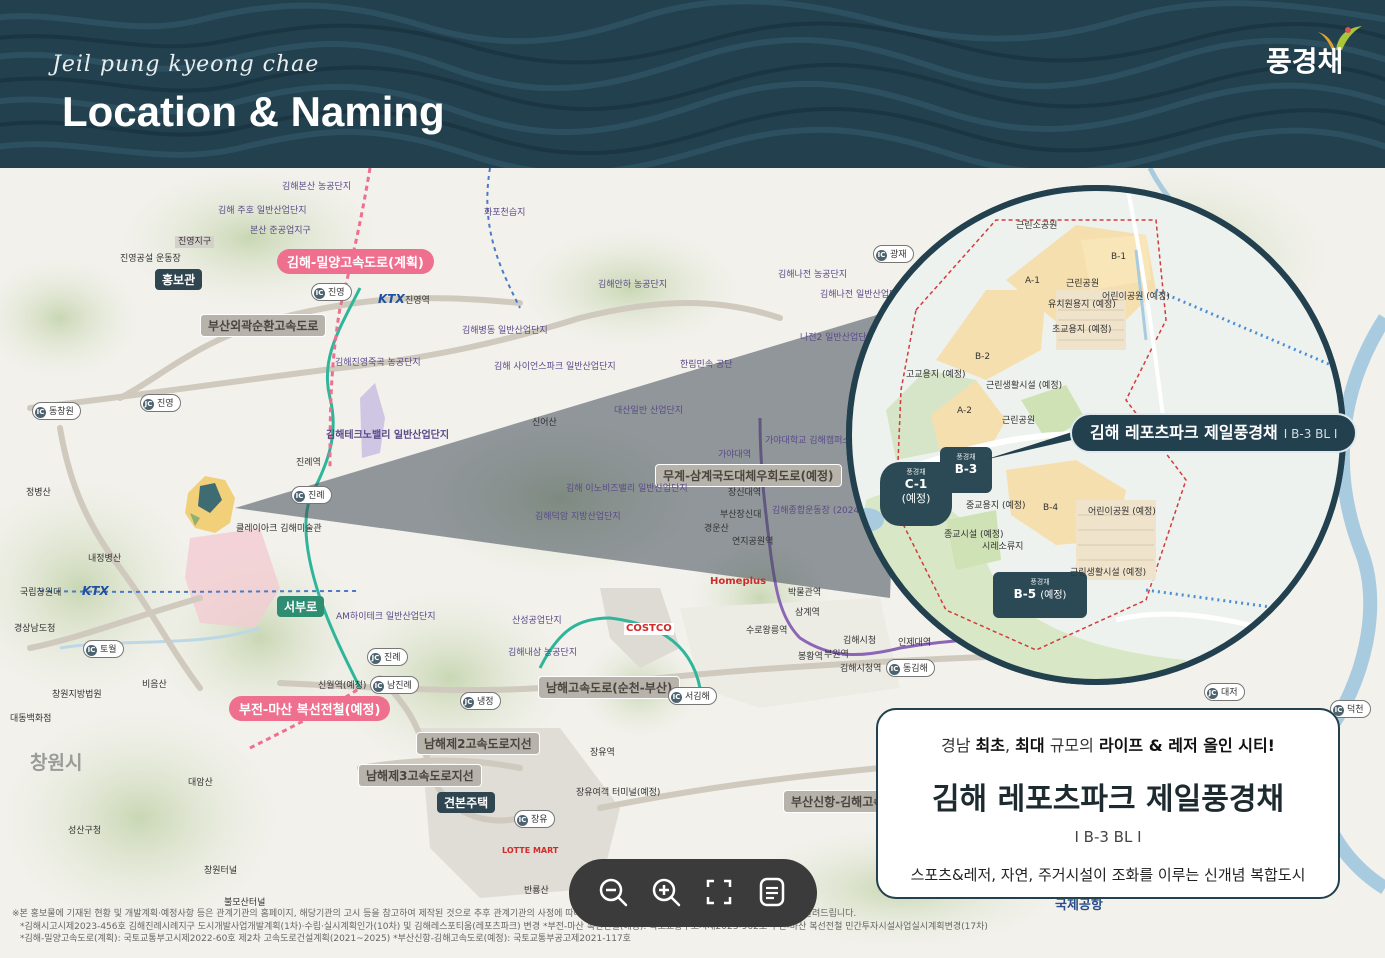 This screenshot has height=958, width=1385. What do you see at coordinates (466, 802) in the screenshot?
I see `model-house-label: 견본주택` at bounding box center [466, 802].